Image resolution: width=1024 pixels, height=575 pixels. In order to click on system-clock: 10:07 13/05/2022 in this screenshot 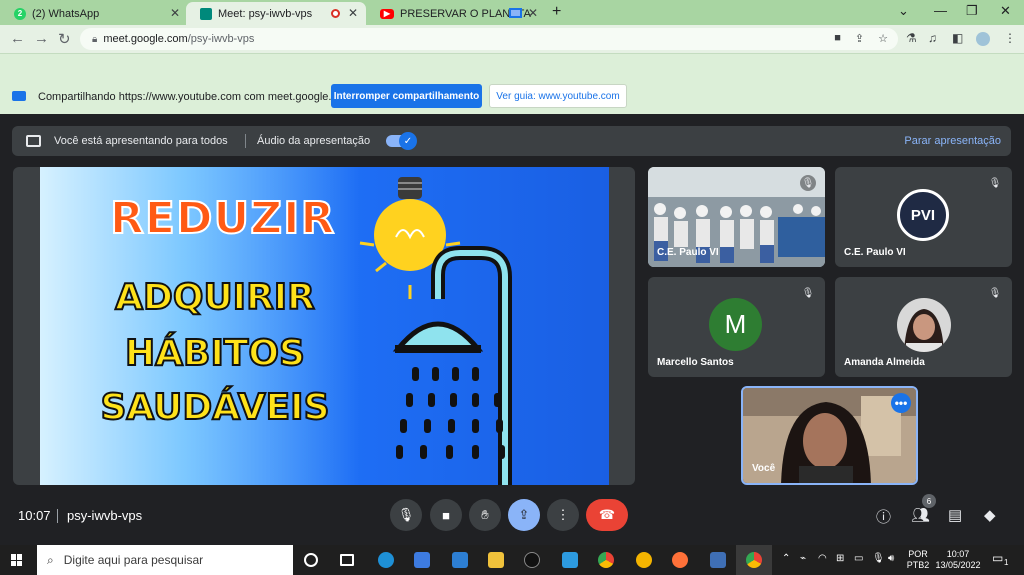, I will do `click(958, 560)`.